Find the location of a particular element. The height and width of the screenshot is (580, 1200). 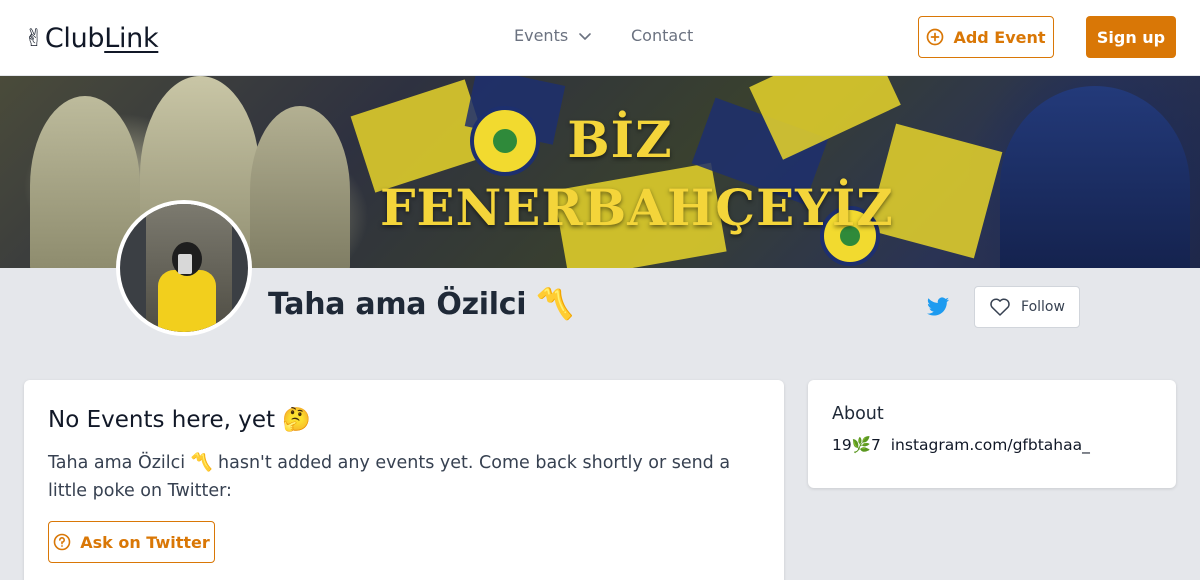

nav-contact-link: Contact is located at coordinates (662, 35).